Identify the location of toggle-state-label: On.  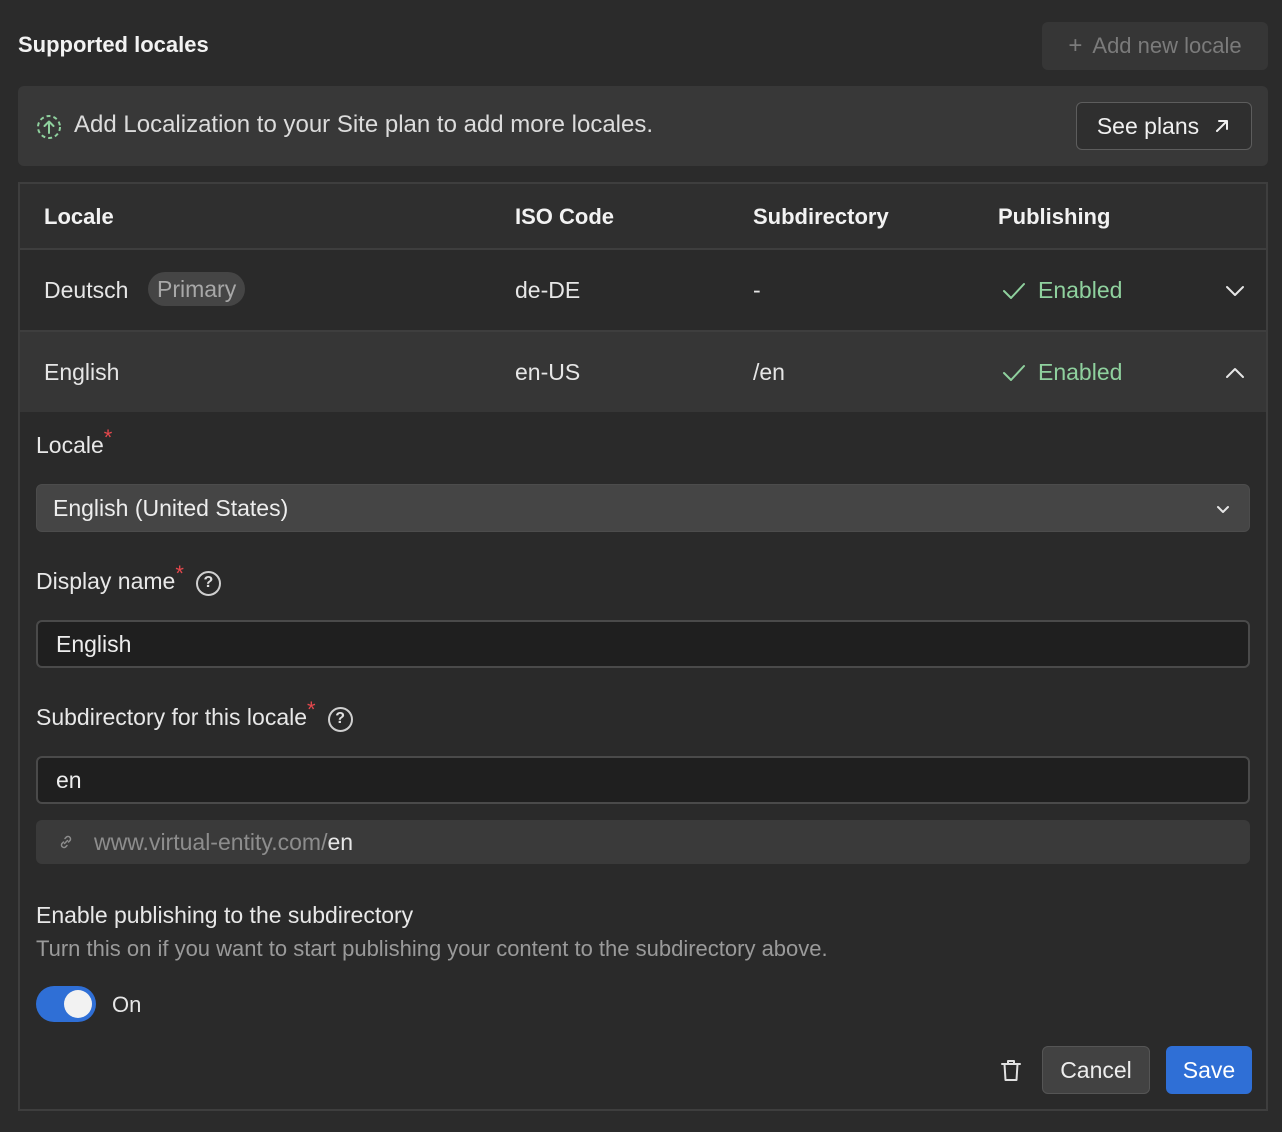
(127, 1004).